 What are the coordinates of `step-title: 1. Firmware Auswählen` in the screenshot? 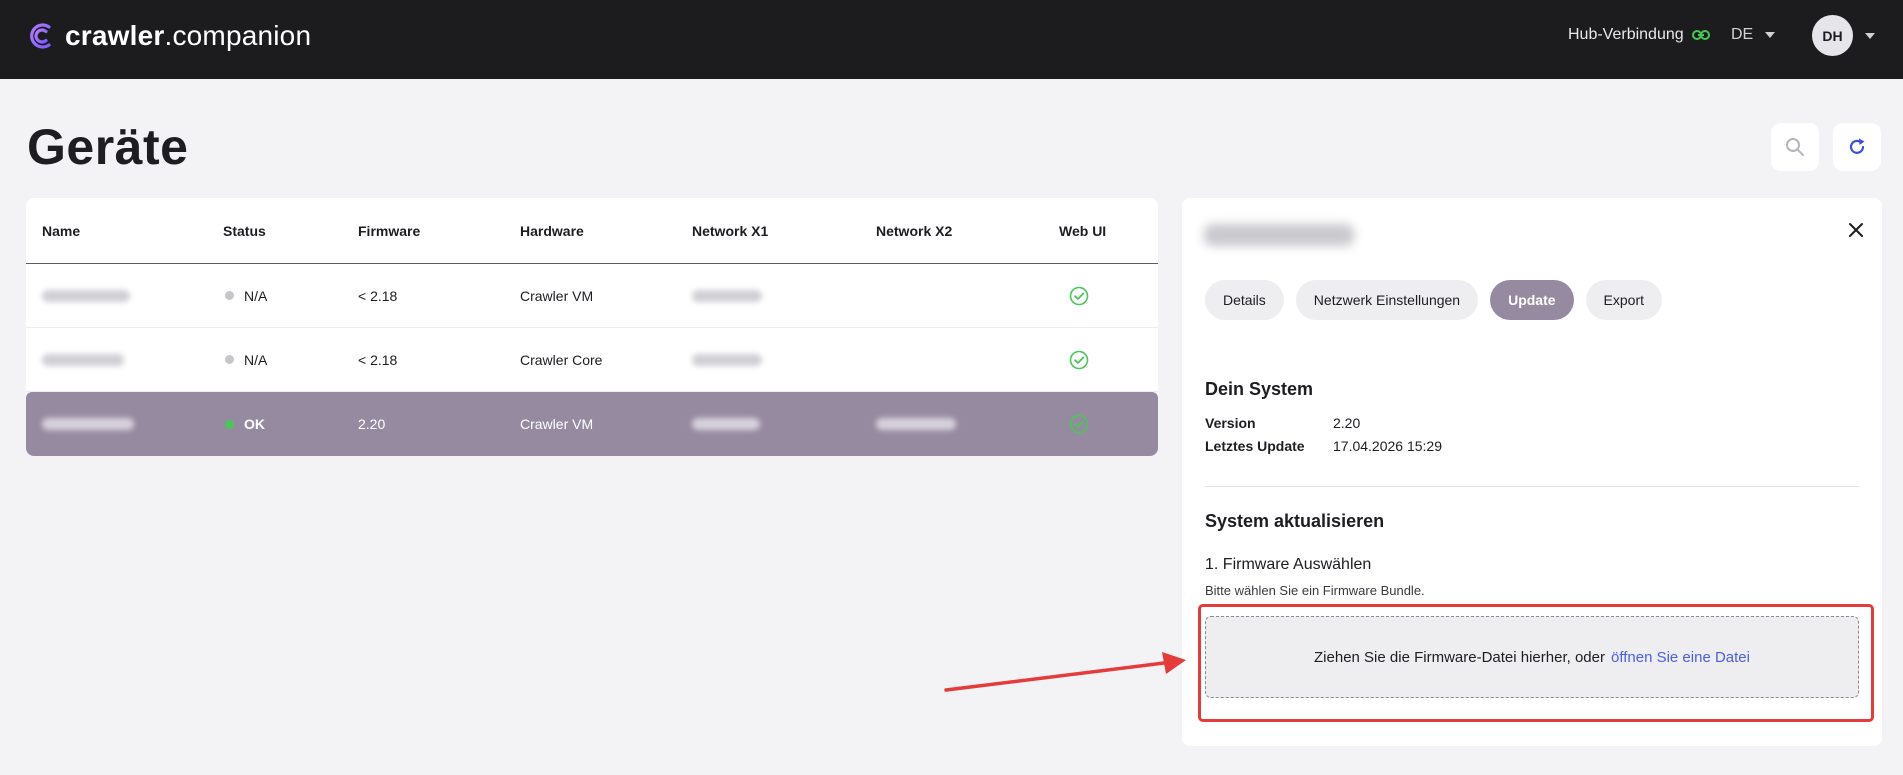 It's located at (1288, 564).